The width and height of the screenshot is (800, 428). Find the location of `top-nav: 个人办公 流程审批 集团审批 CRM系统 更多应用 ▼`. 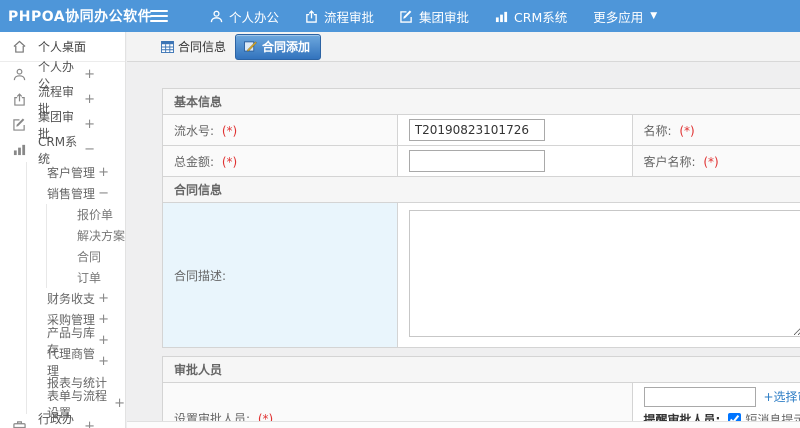

top-nav: 个人办公 流程审批 集团审批 CRM系统 更多应用 ▼ is located at coordinates (420, 16).